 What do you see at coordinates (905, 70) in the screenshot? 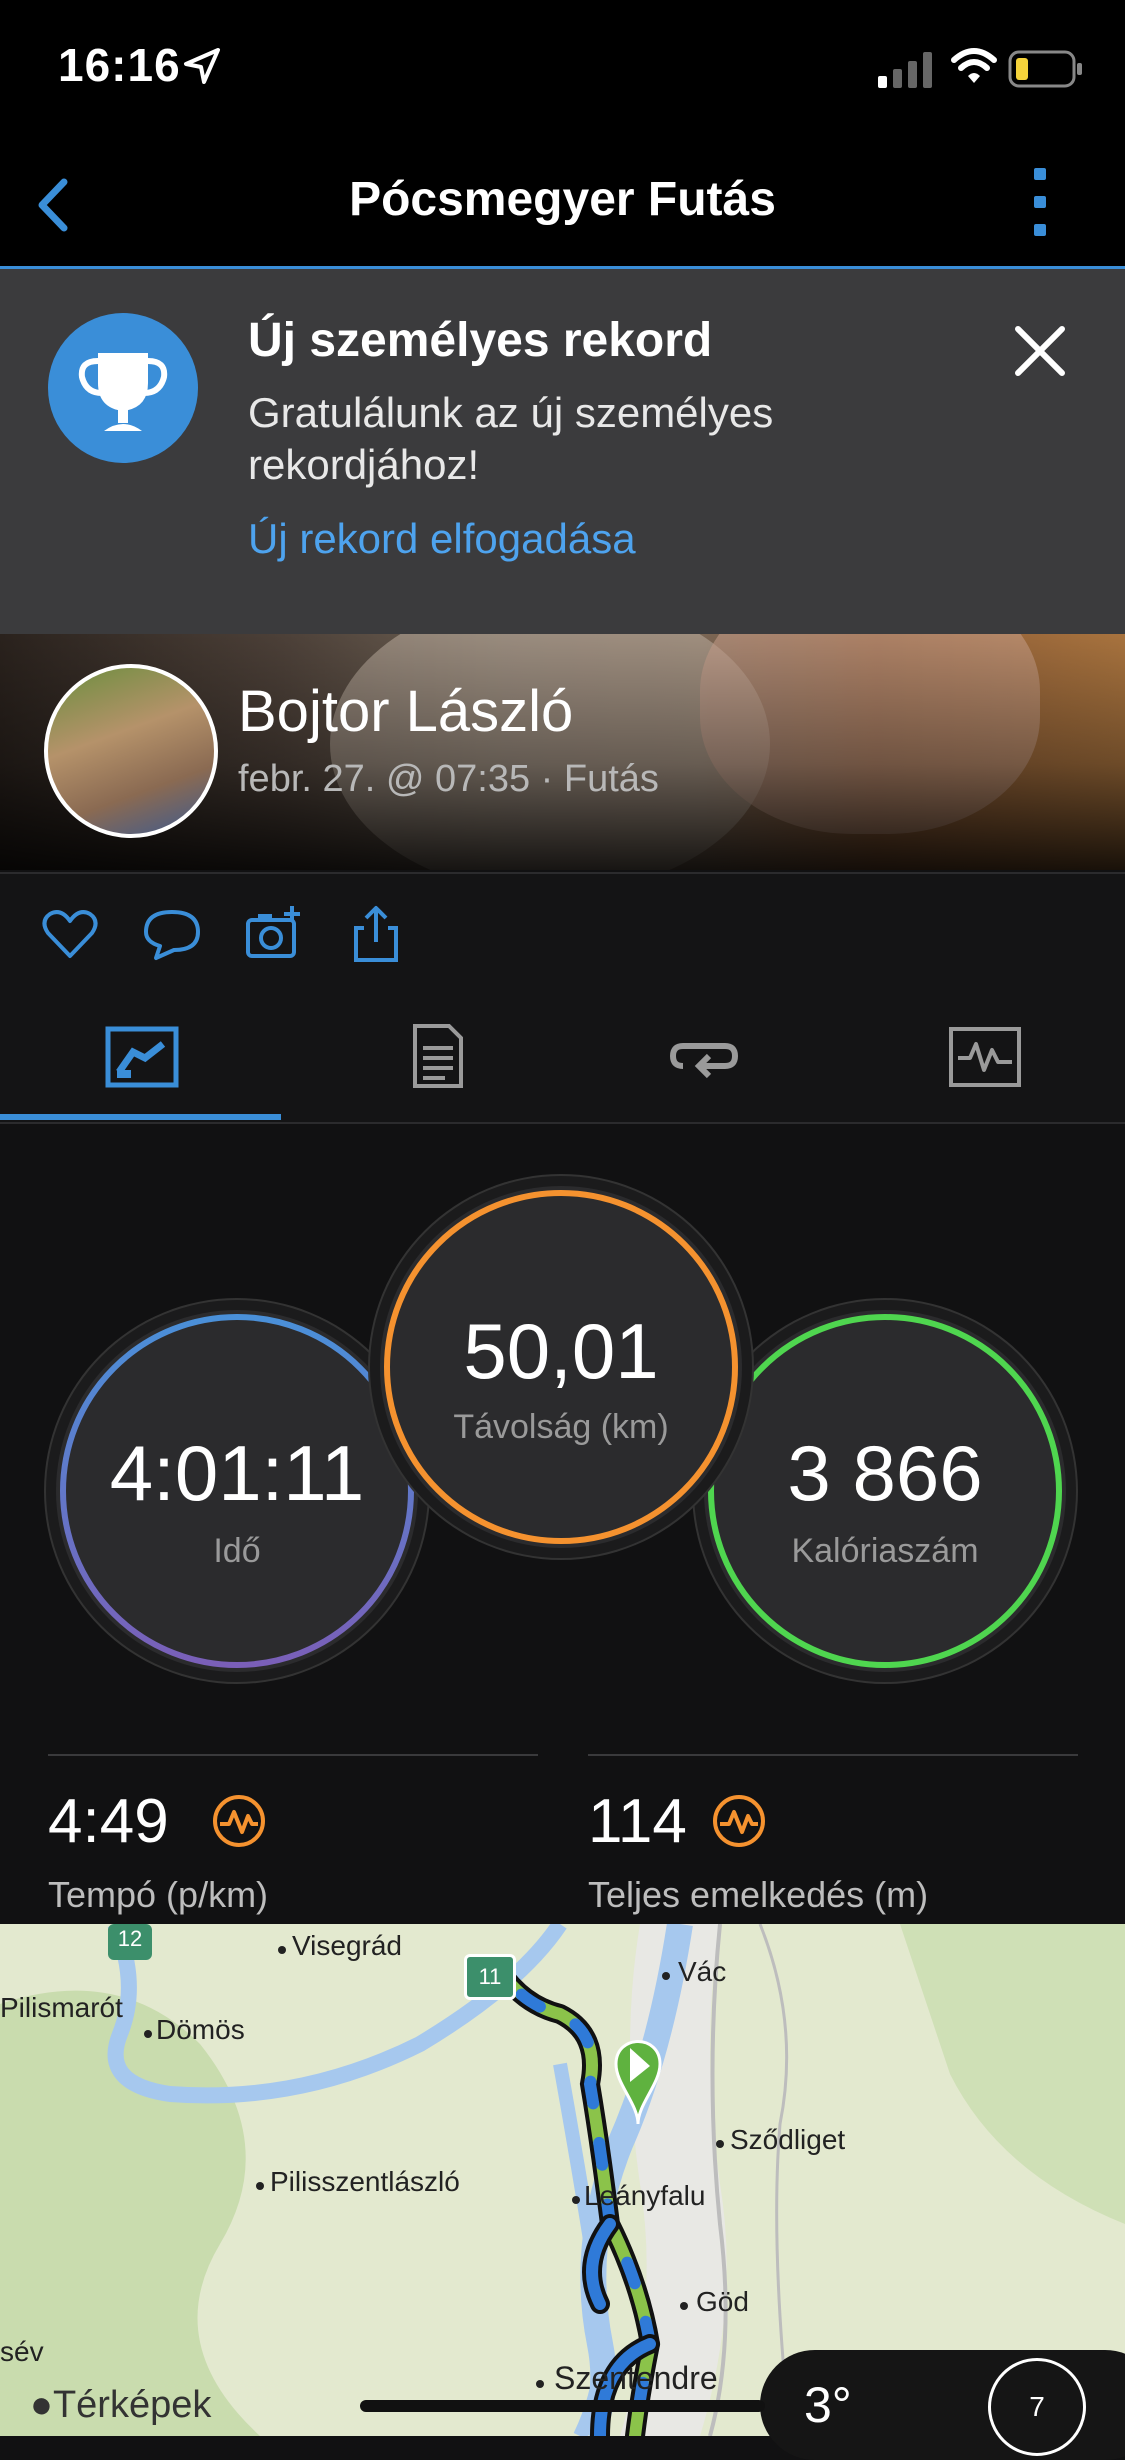
I see `cellular-signal-icon` at bounding box center [905, 70].